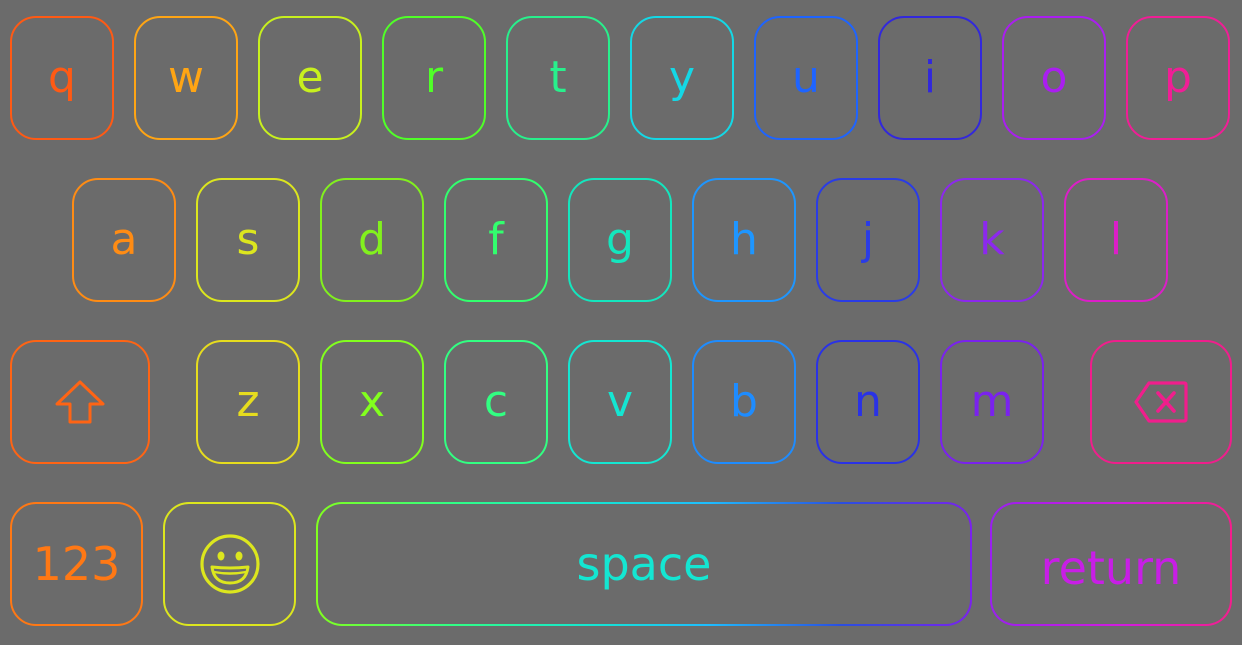 This screenshot has width=1242, height=645. I want to click on key-label: c, so click(496, 401).